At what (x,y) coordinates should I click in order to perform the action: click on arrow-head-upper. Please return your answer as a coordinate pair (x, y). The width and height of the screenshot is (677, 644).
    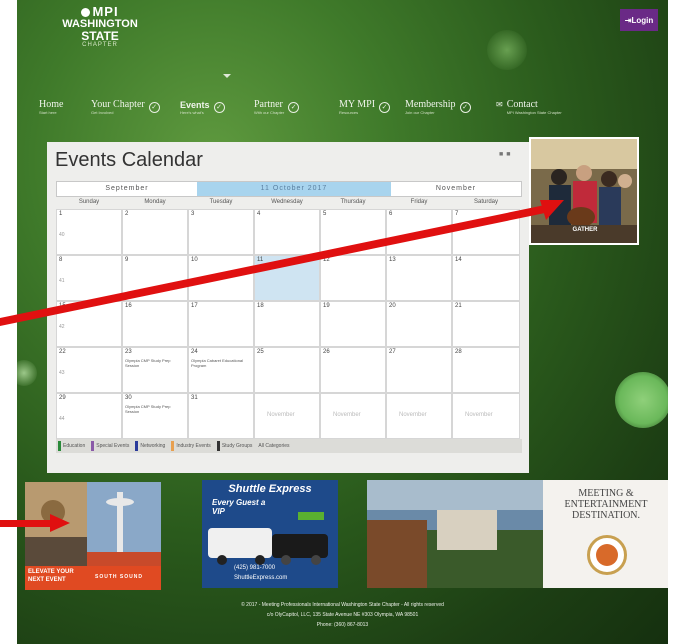
    Looking at the image, I should click on (552, 210).